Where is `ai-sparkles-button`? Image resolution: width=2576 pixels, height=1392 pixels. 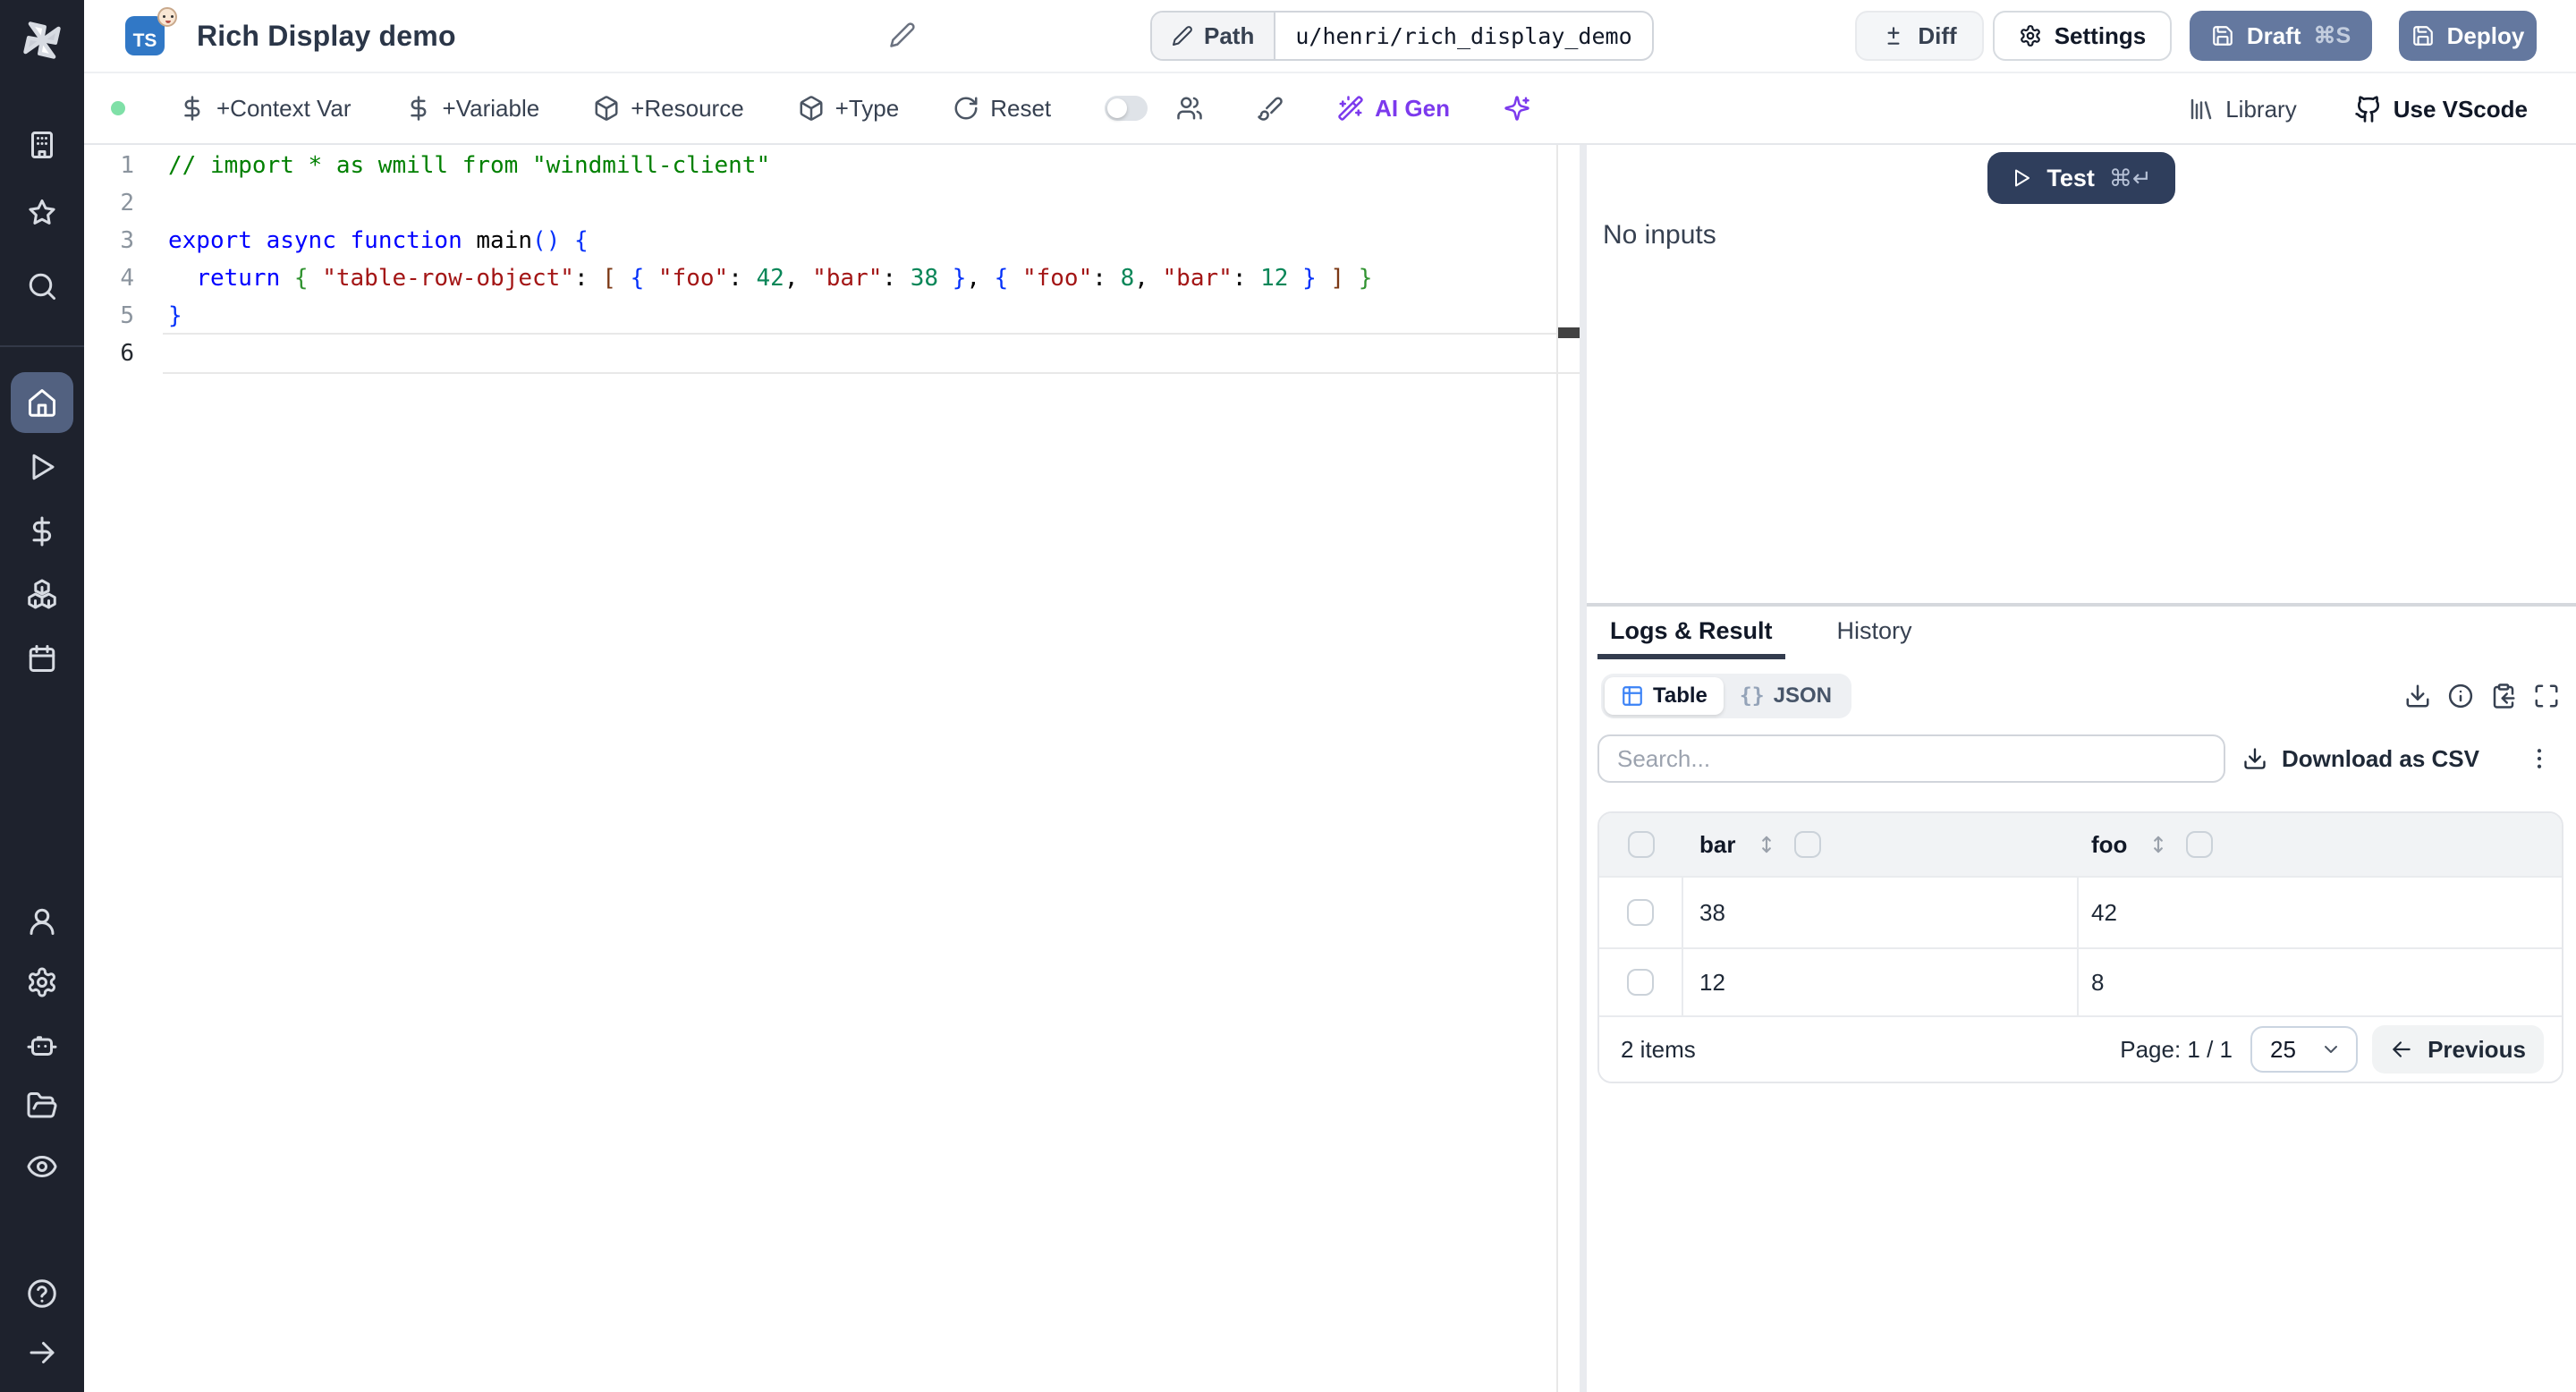 ai-sparkles-button is located at coordinates (1517, 108).